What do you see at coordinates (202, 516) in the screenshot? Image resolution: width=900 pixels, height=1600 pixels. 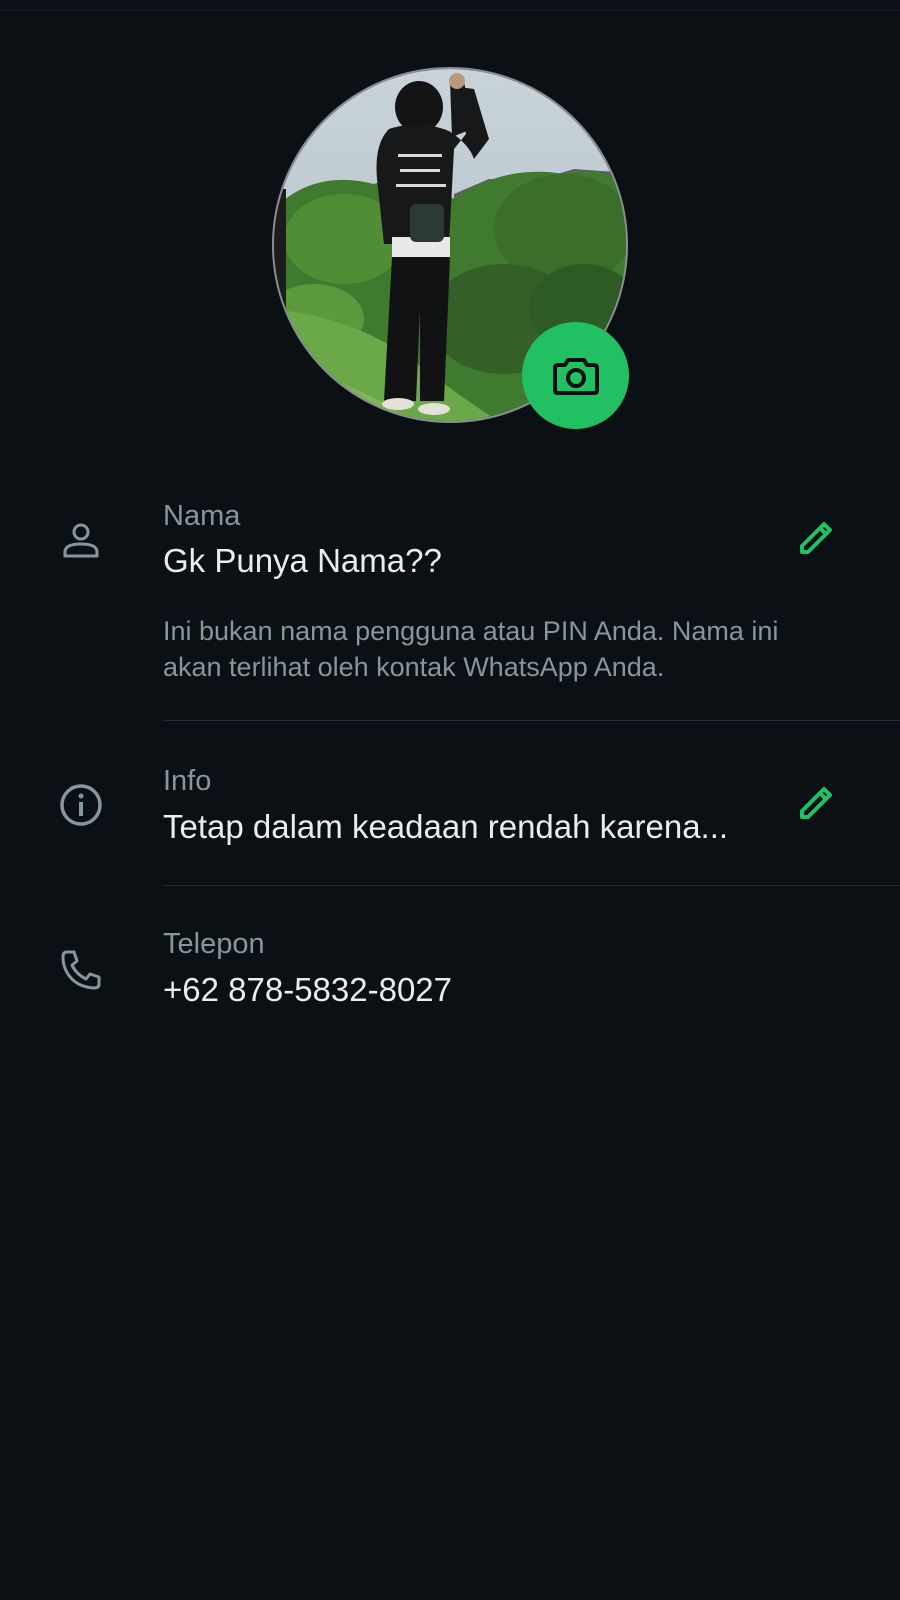 I see `name-label: Nama` at bounding box center [202, 516].